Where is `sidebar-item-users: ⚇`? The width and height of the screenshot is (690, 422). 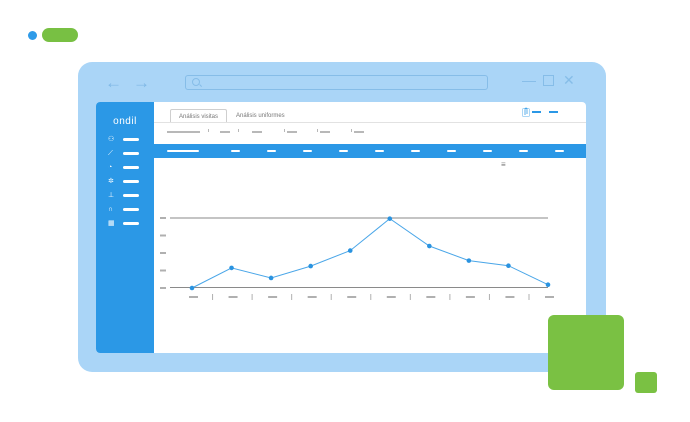
sidebar-item-users: ⚇ is located at coordinates (126, 140).